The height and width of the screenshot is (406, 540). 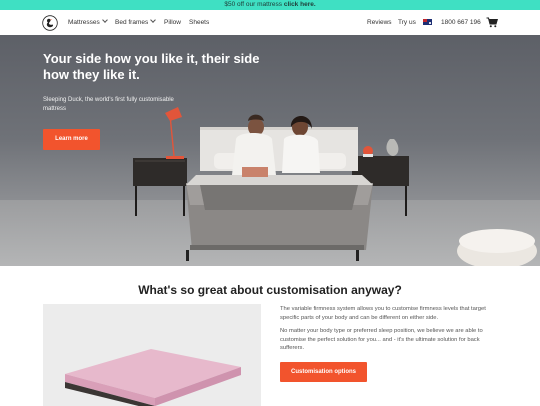 I want to click on learn-more-button: Learn more, so click(x=71, y=139).